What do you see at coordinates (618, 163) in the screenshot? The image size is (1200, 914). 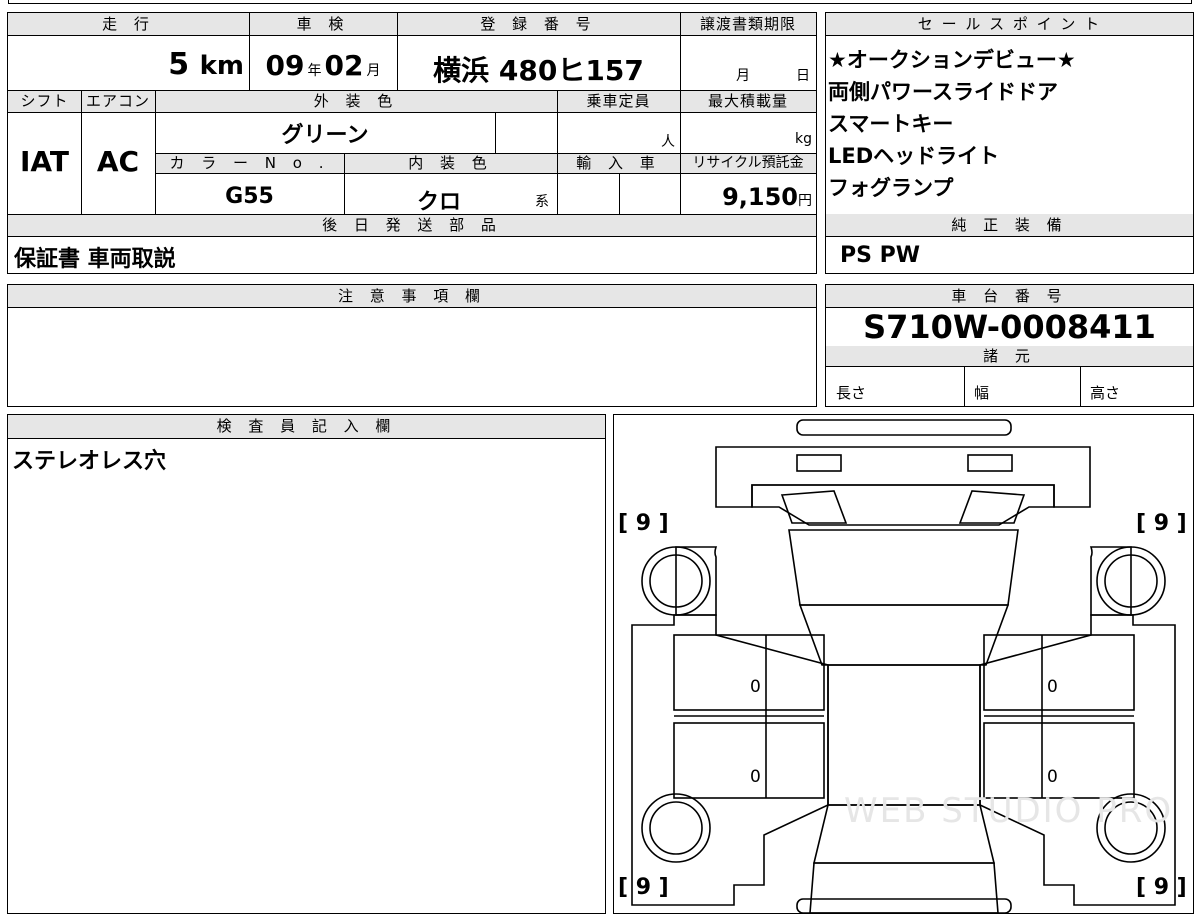 I see `import-header: 輸 入 車` at bounding box center [618, 163].